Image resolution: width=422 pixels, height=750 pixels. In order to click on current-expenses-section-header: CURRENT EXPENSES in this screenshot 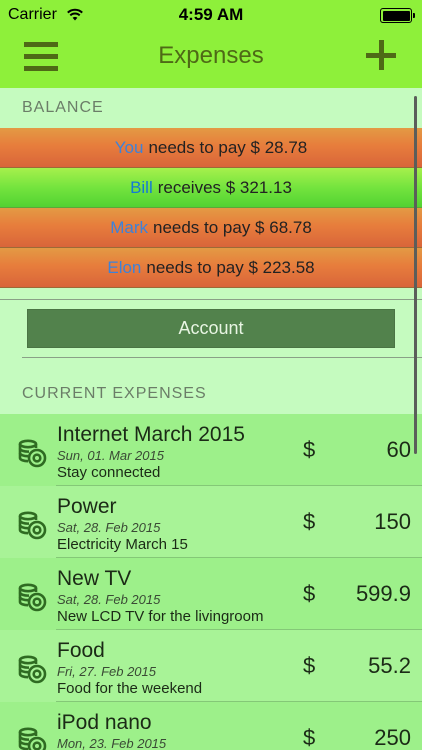, I will do `click(114, 393)`.